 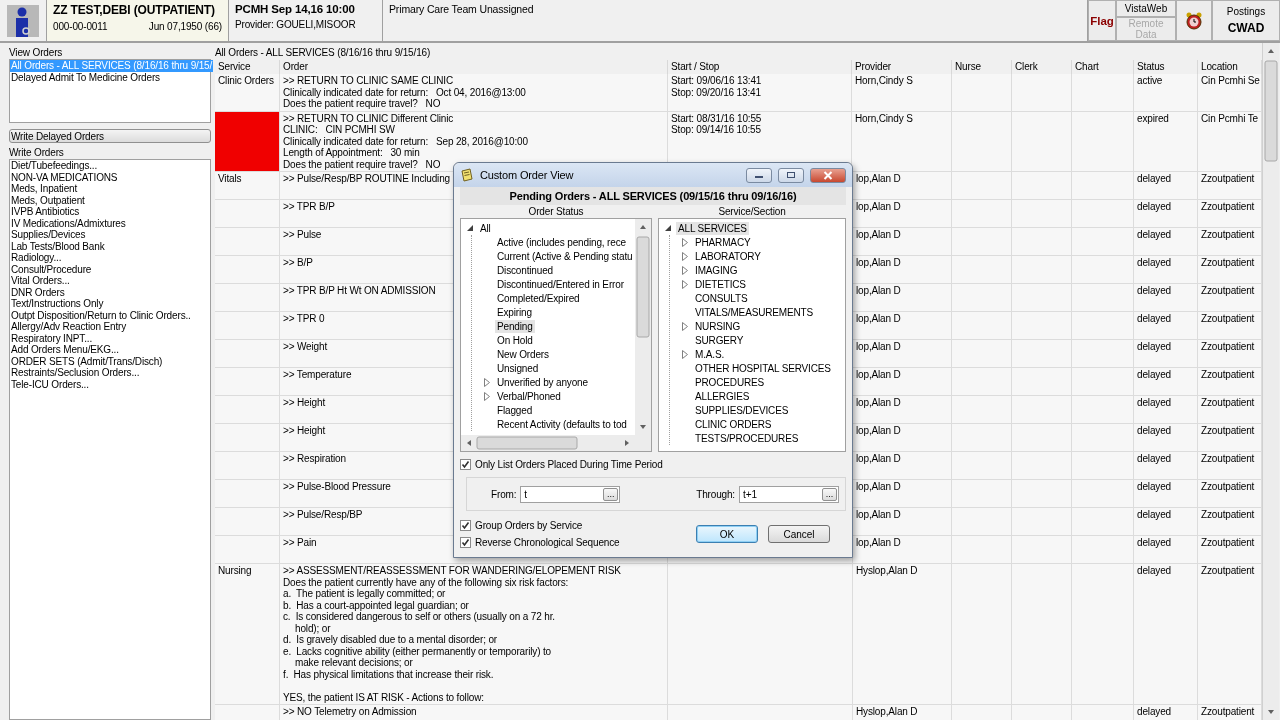 I want to click on order-text: a. The patient is legally committed; or, so click(x=364, y=594).